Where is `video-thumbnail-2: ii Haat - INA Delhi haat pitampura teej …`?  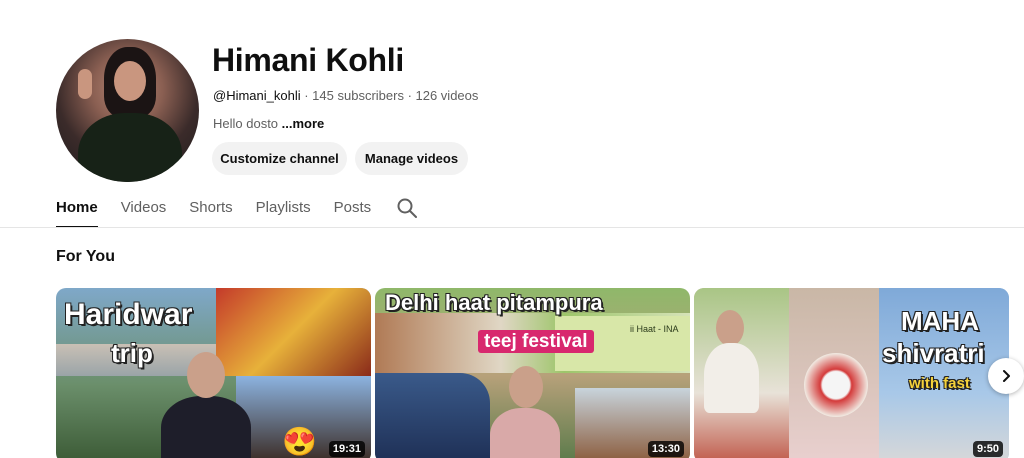 video-thumbnail-2: ii Haat - INA Delhi haat pitampura teej … is located at coordinates (532, 373).